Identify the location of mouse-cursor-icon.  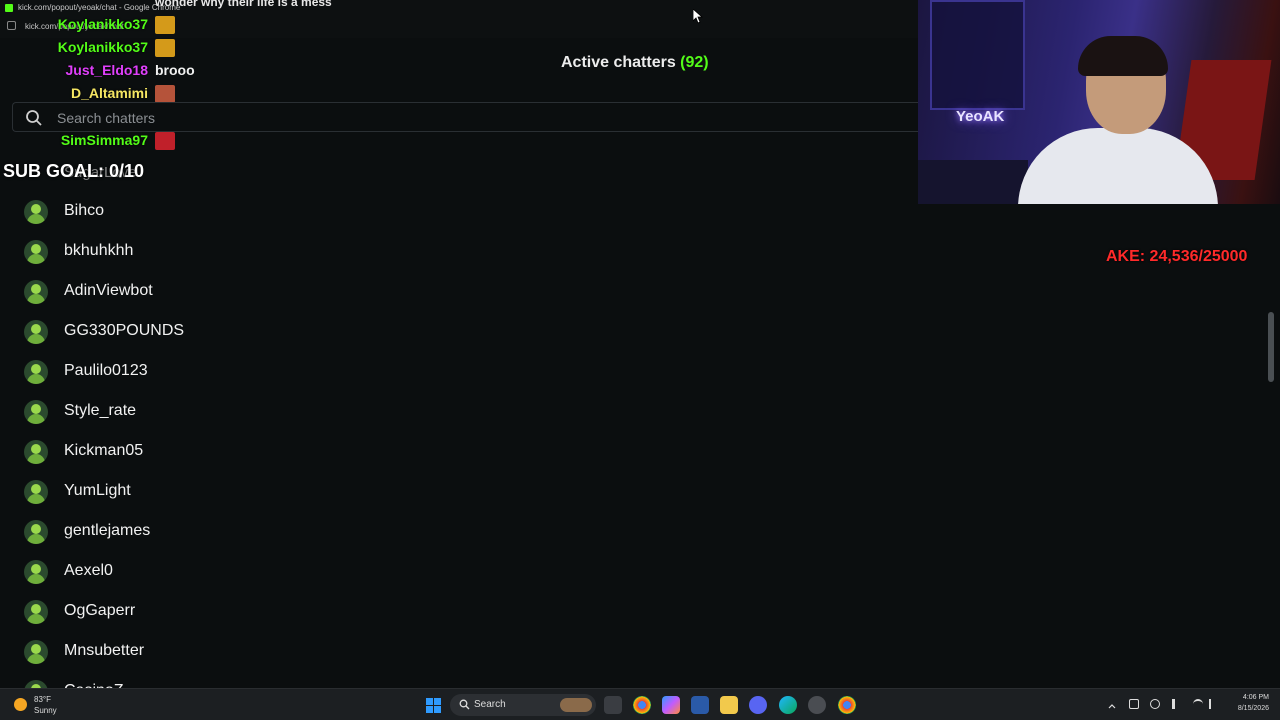
(698, 16).